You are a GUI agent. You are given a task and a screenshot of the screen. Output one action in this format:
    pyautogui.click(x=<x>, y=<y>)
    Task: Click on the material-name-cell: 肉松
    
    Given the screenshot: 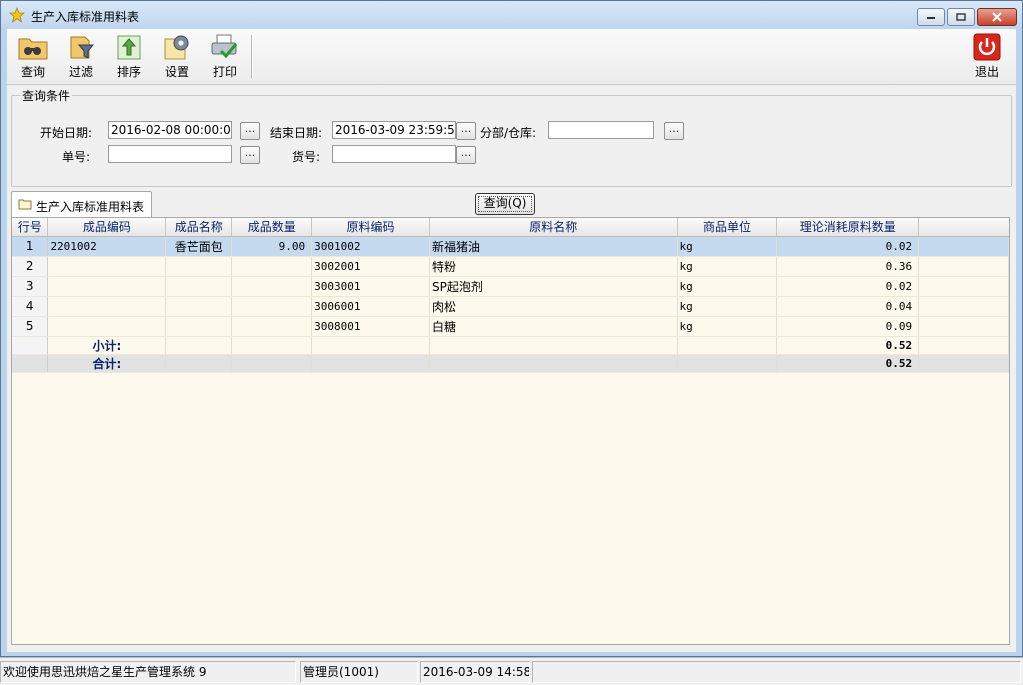 What is the action you would take?
    pyautogui.click(x=553, y=306)
    